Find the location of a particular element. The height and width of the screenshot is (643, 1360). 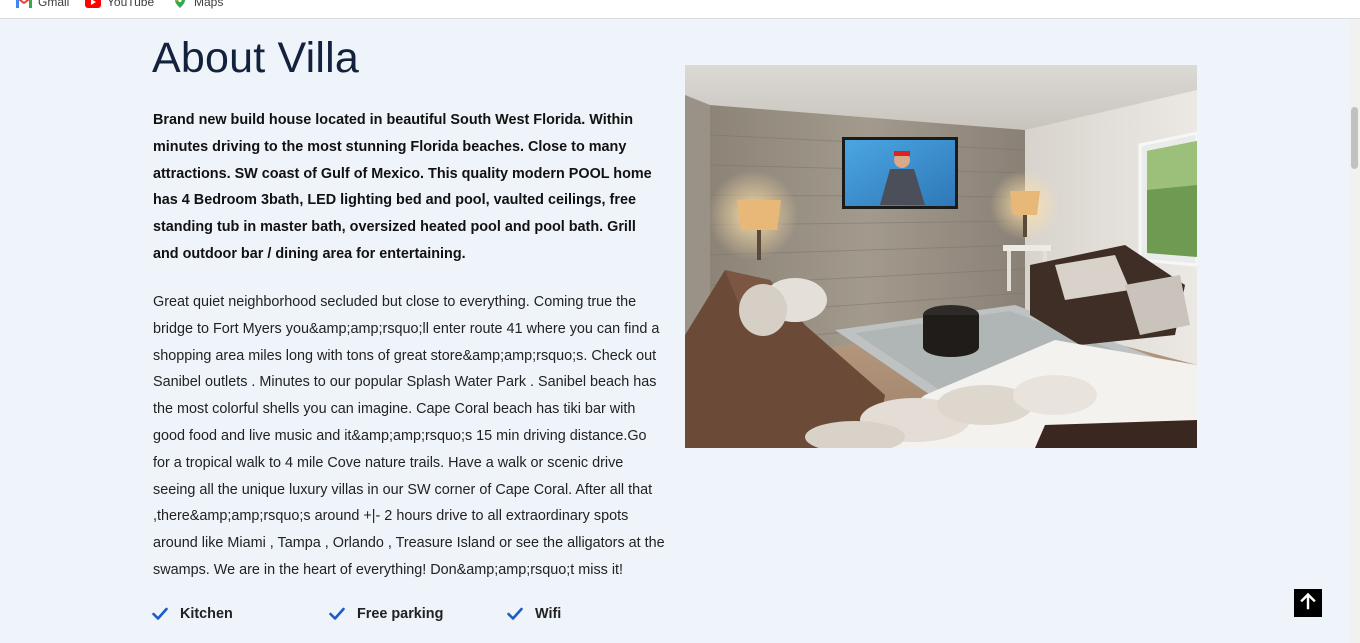

amenity-item: Kitchen is located at coordinates (192, 614).